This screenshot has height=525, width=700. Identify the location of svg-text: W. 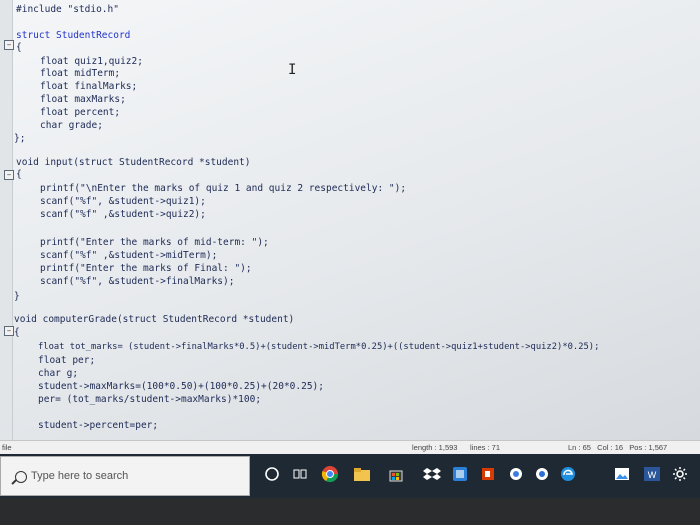
(652, 475).